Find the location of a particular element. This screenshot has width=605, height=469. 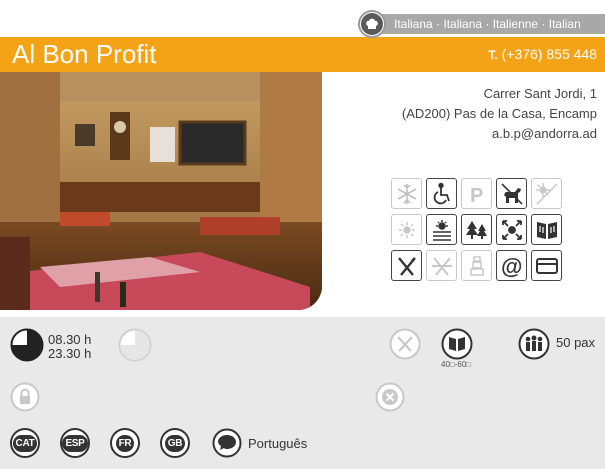

email-at-icon: @ is located at coordinates (511, 265).